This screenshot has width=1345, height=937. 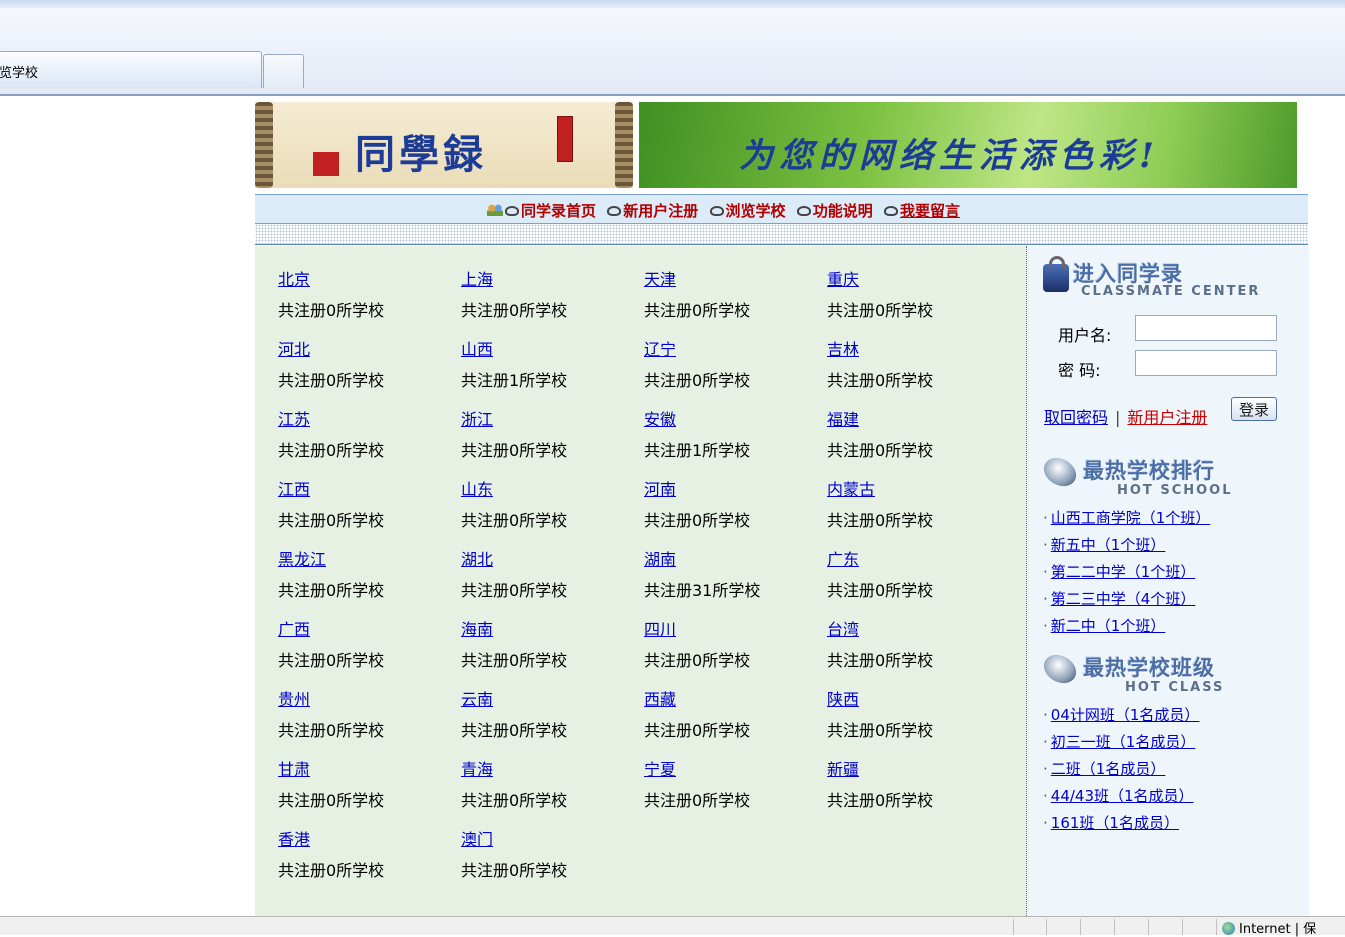 I want to click on mouse-icon, so click(x=1060, y=472).